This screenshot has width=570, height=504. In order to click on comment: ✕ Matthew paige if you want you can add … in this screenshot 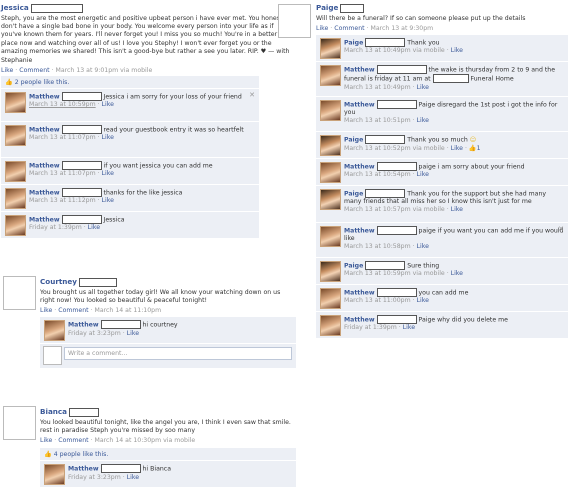, I will do `click(442, 239)`.